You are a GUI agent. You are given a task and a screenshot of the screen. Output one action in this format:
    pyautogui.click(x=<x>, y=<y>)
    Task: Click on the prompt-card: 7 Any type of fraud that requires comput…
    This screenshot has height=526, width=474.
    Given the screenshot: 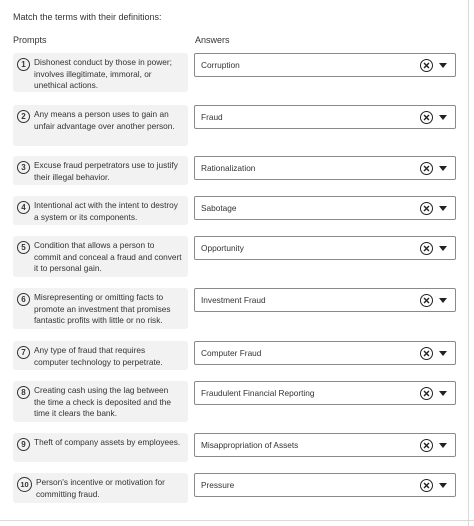 What is the action you would take?
    pyautogui.click(x=100, y=355)
    